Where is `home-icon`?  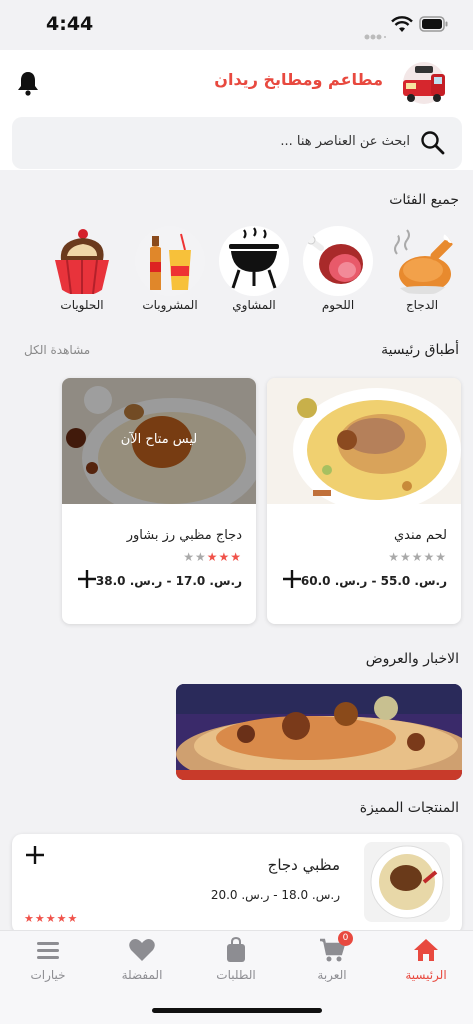 home-icon is located at coordinates (426, 950).